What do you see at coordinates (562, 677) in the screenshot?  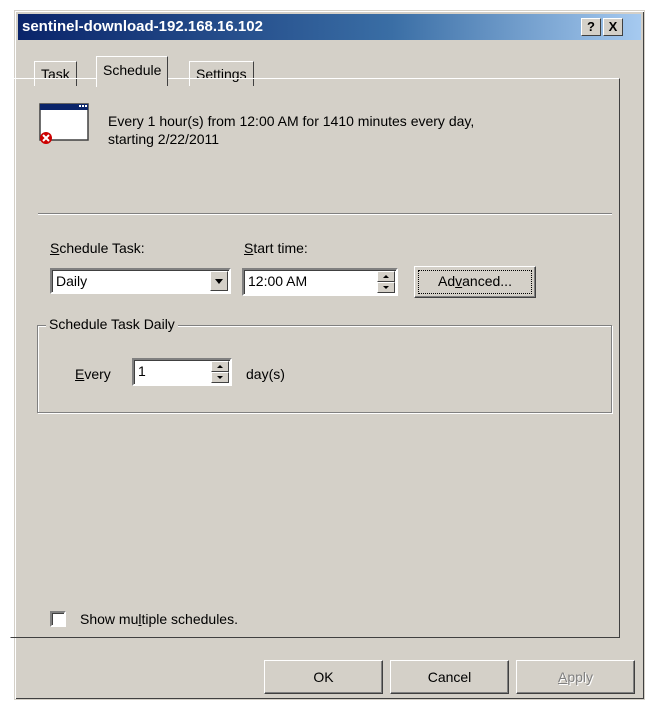 I see `apply-access-key: A` at bounding box center [562, 677].